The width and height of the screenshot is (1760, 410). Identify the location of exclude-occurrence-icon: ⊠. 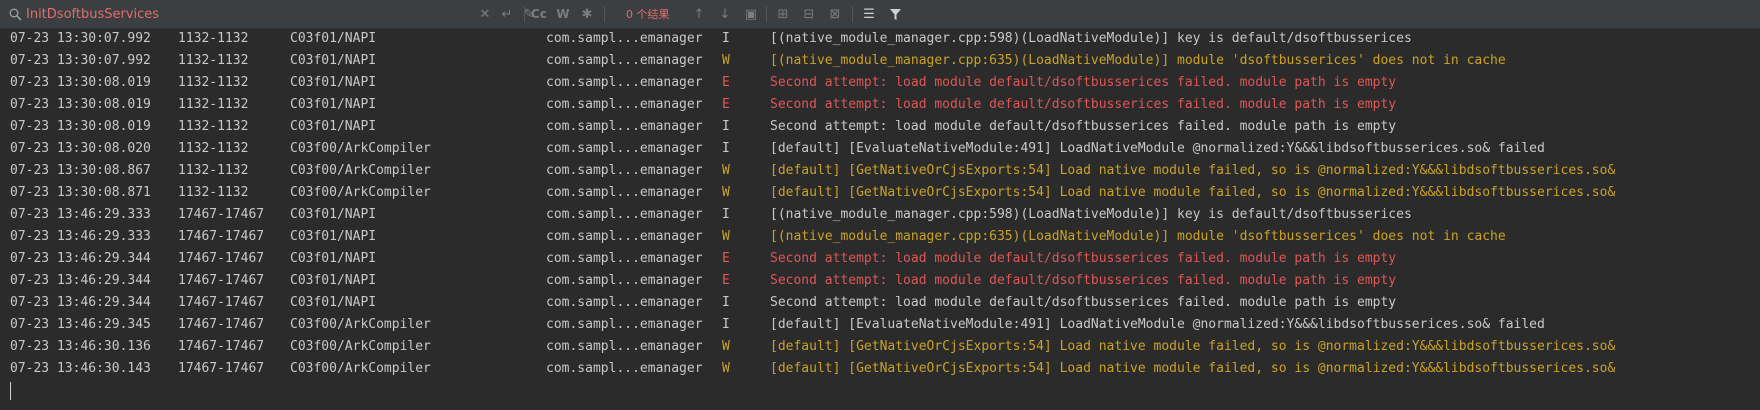
(835, 14).